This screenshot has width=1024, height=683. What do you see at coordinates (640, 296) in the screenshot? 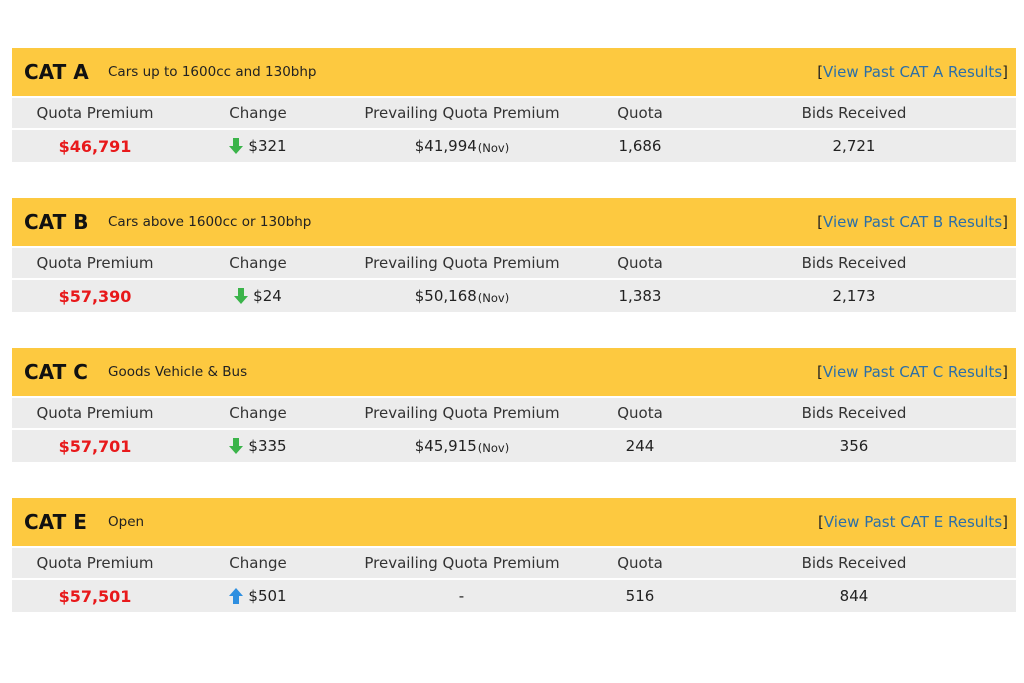
I see `quota-value: 1,383` at bounding box center [640, 296].